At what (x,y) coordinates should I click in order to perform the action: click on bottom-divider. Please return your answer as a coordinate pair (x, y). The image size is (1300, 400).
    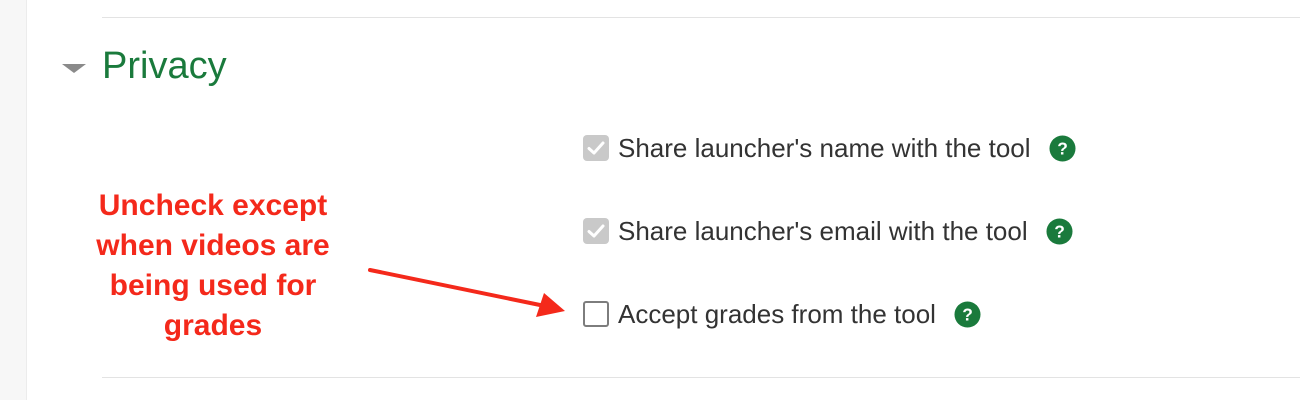
    Looking at the image, I should click on (701, 377).